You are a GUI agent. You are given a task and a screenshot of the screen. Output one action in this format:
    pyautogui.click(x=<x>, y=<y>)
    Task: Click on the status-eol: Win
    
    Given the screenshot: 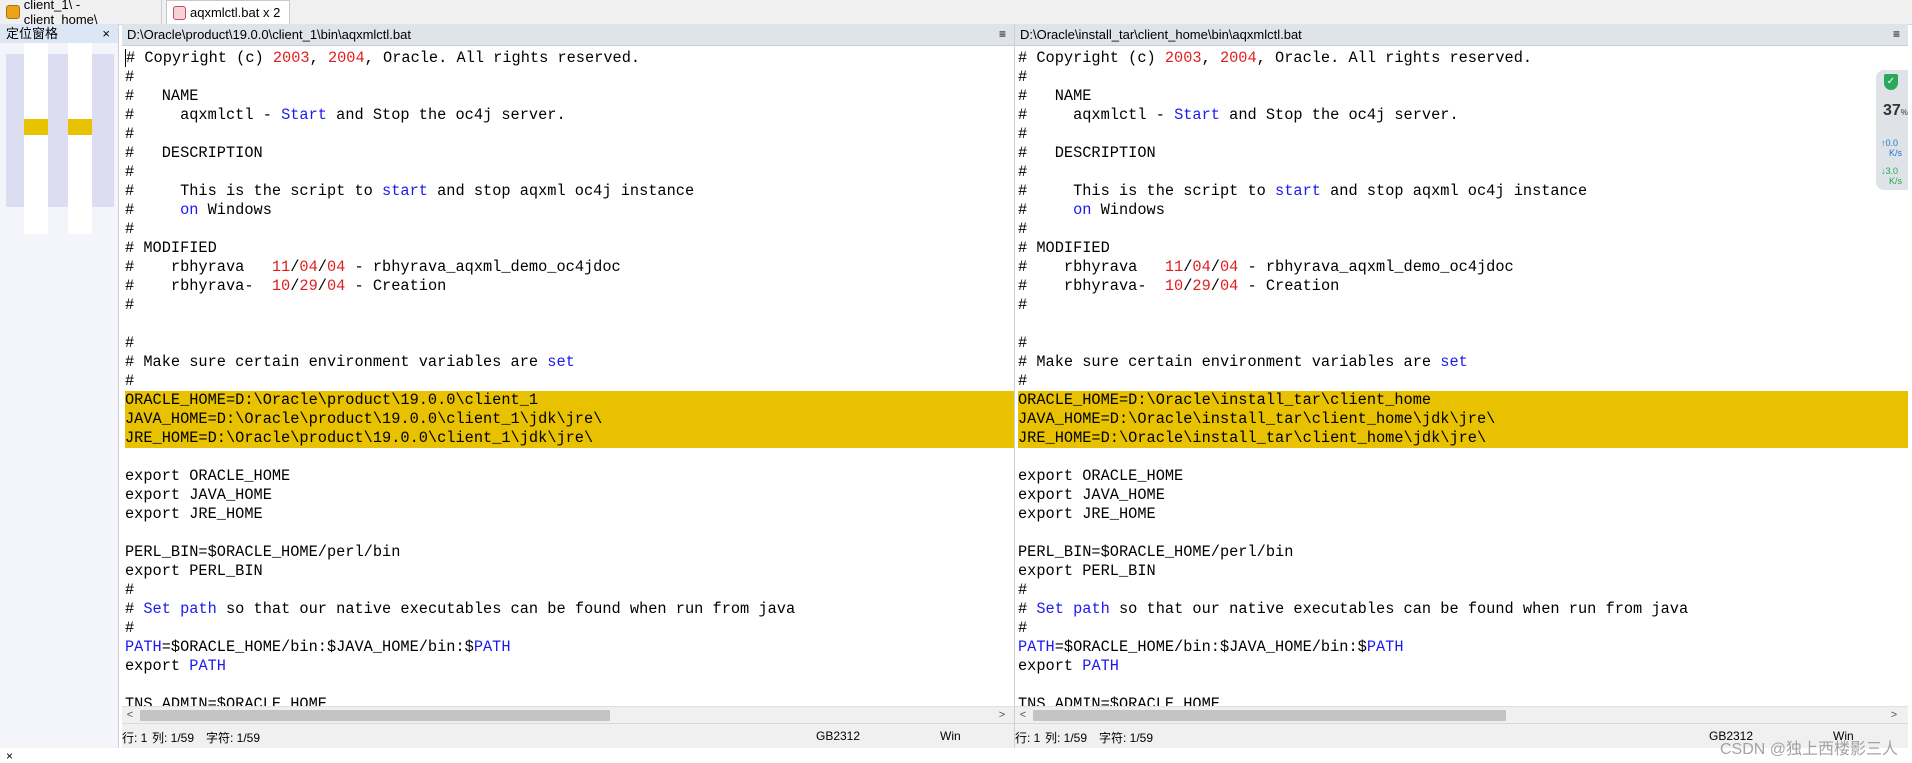 What is the action you would take?
    pyautogui.click(x=950, y=736)
    